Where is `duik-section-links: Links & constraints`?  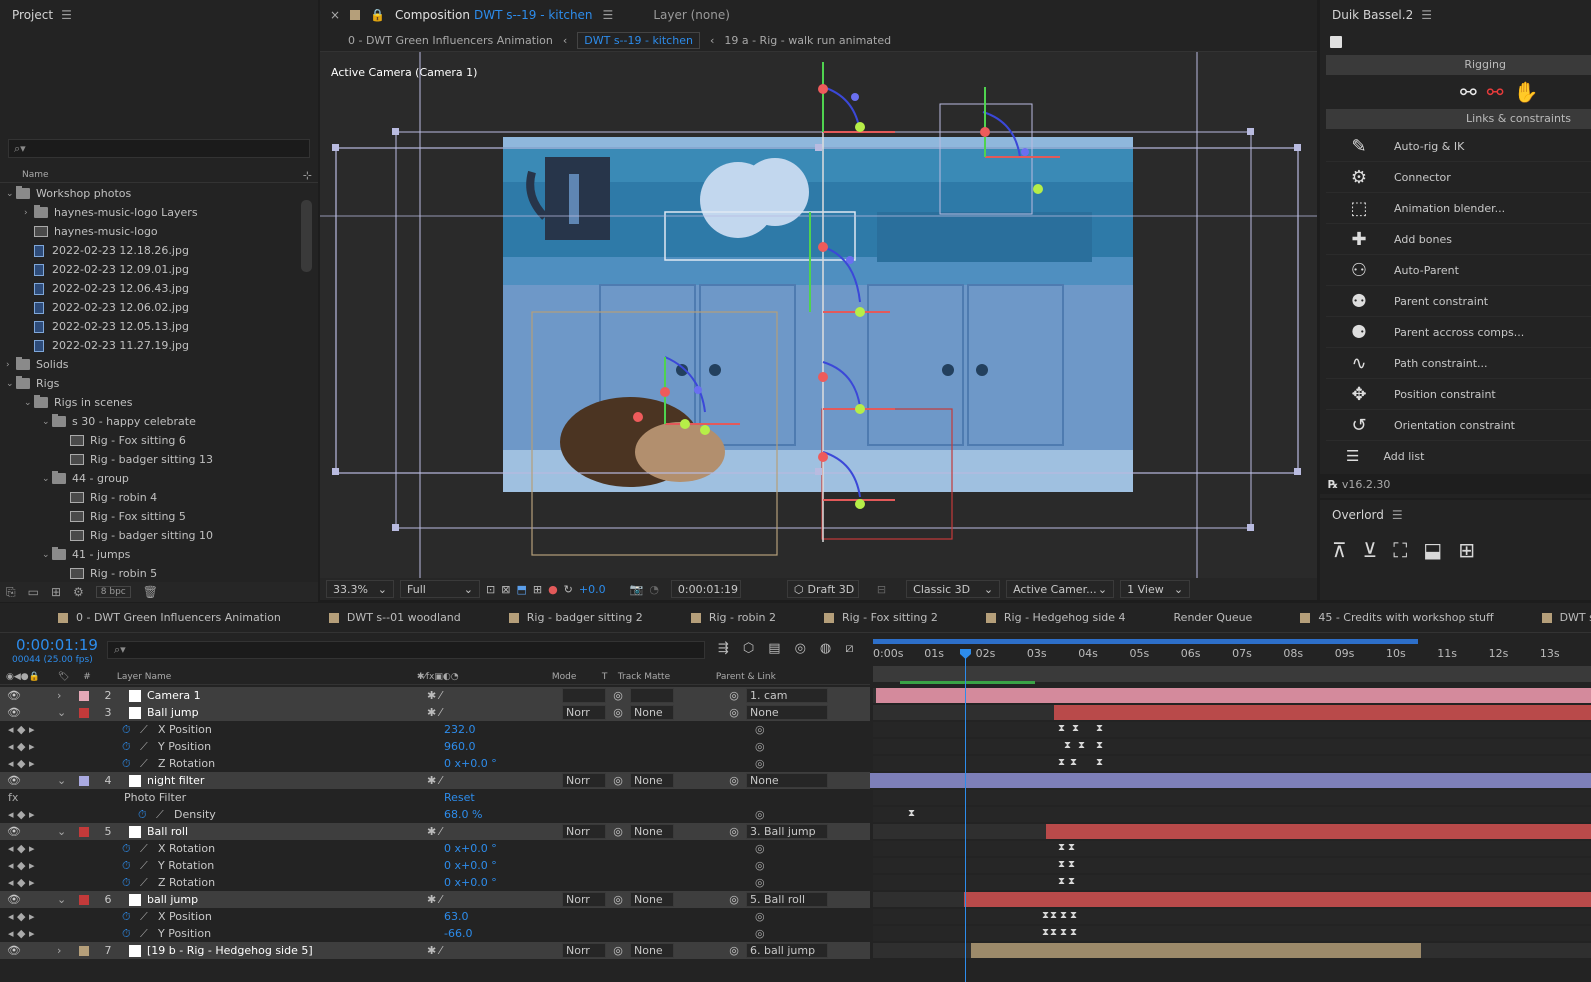 duik-section-links: Links & constraints is located at coordinates (1458, 119).